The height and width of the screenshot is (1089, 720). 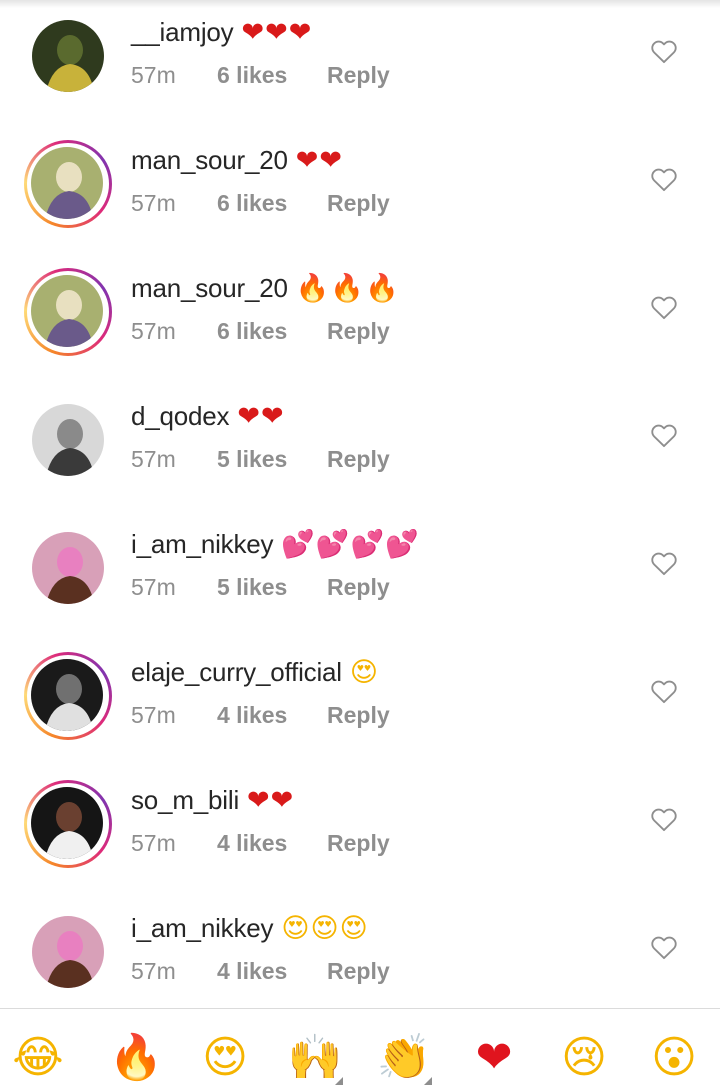 I want to click on comment-emoji: ❤❤❤, so click(x=277, y=32).